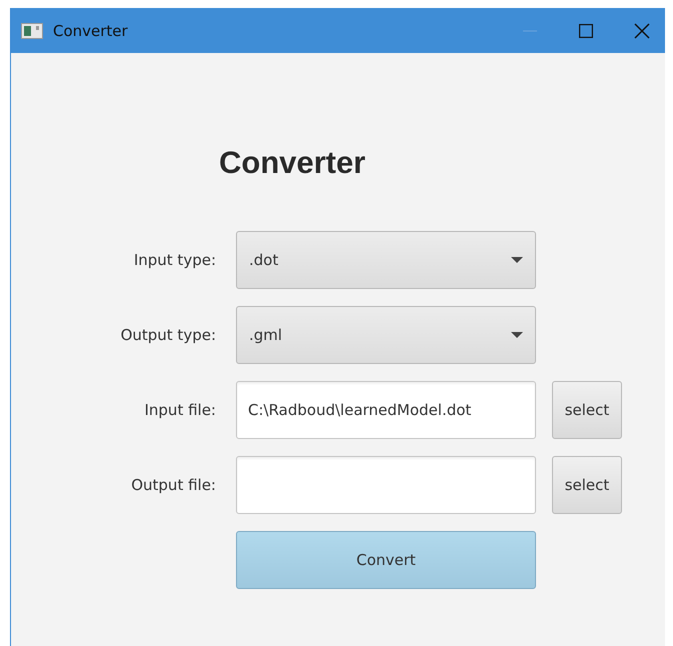  I want to click on dropdown: .gml, so click(386, 335).